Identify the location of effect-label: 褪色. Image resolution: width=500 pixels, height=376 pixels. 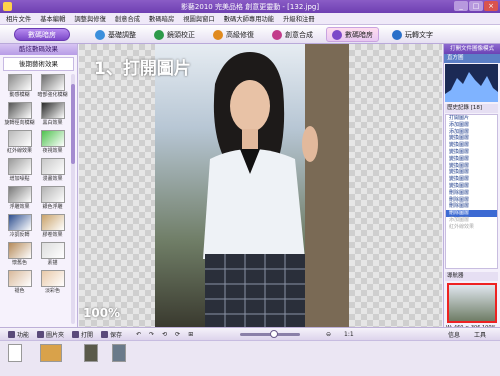
(19, 291).